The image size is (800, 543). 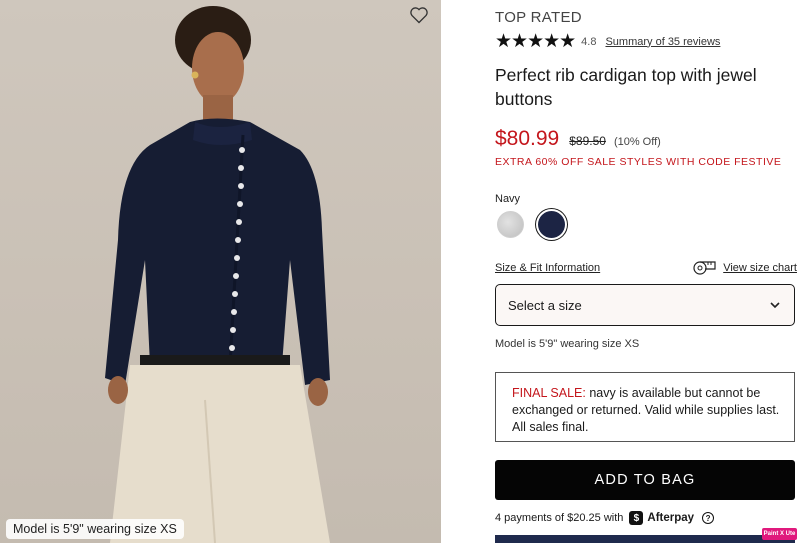 I want to click on add-to-bag-button: ADD TO BAG, so click(x=645, y=480).